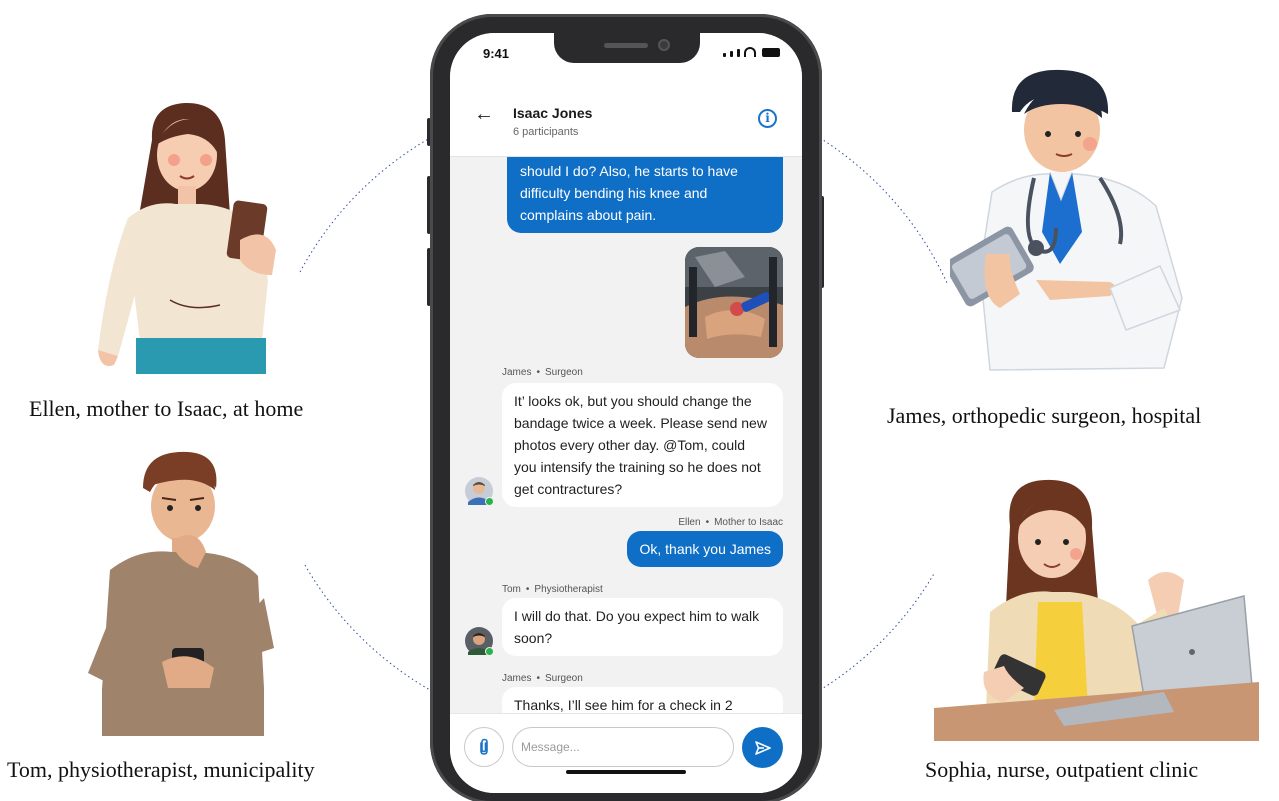 This screenshot has width=1279, height=801. What do you see at coordinates (623, 747) in the screenshot?
I see `message-input` at bounding box center [623, 747].